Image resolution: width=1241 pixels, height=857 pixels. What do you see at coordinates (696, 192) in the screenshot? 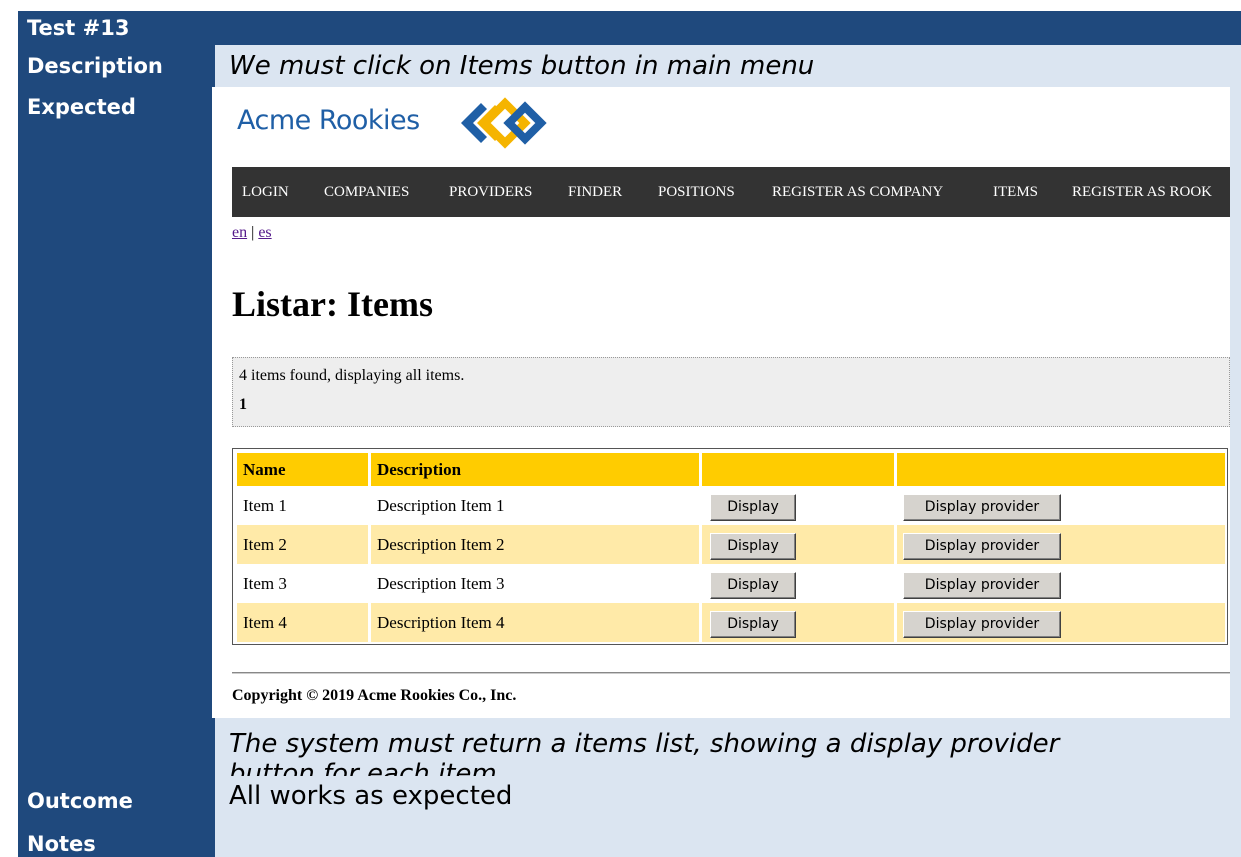
I see `menu-positions: POSITIONS` at bounding box center [696, 192].